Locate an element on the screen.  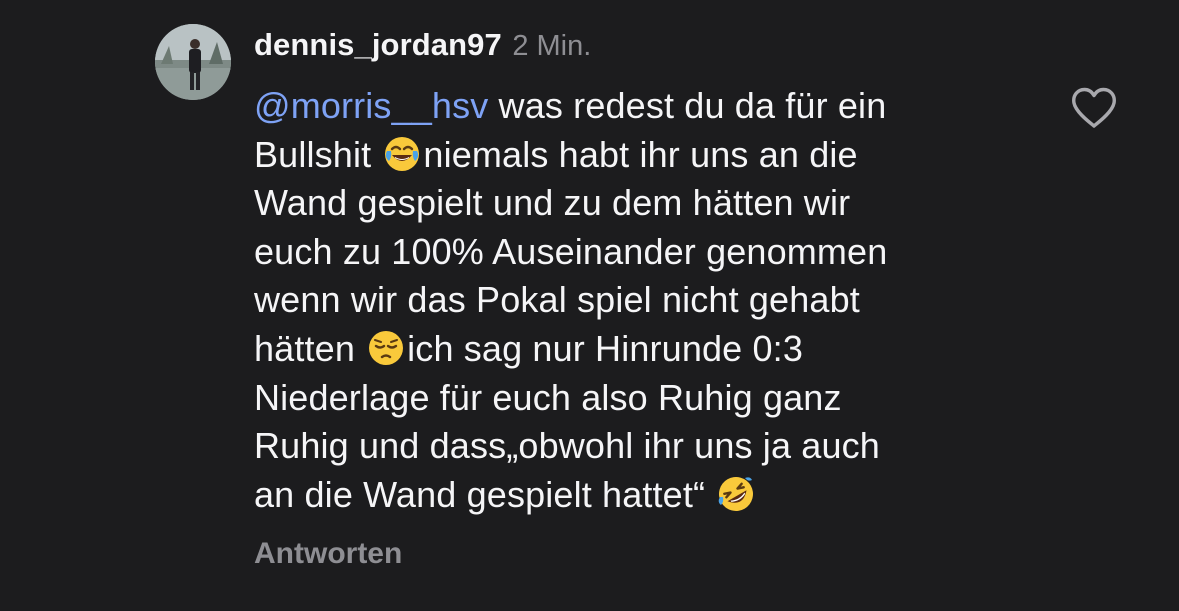
username: dennis_jordan97 is located at coordinates (378, 44).